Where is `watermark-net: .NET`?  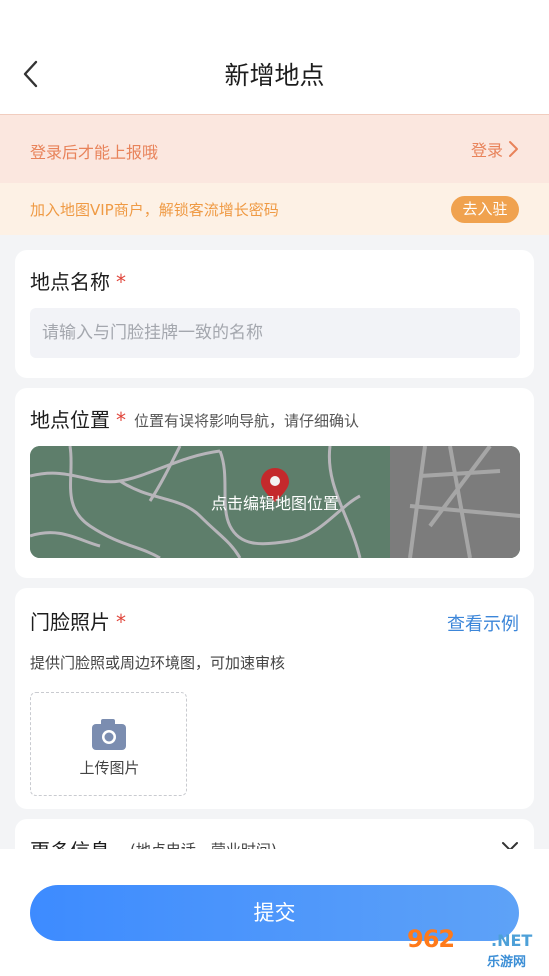
watermark-net: .NET is located at coordinates (512, 940).